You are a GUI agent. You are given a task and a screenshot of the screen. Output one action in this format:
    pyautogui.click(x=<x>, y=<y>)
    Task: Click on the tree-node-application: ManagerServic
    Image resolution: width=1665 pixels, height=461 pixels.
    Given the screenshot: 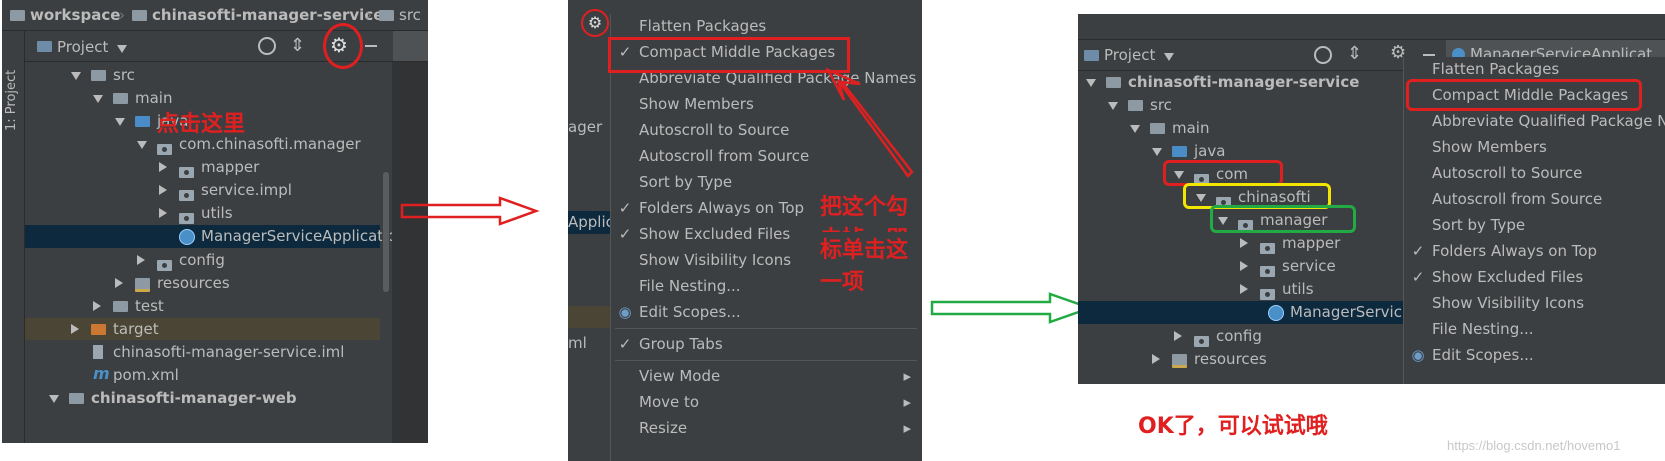 What is the action you would take?
    pyautogui.click(x=1240, y=312)
    